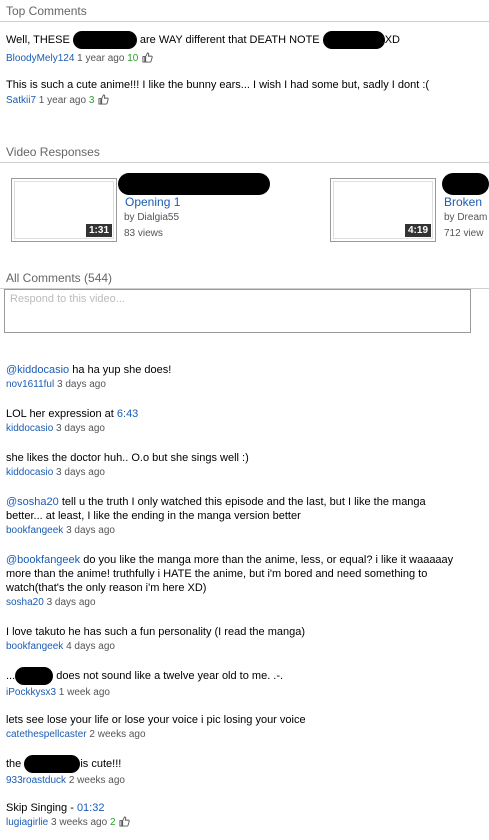  I want to click on timestamp-link: 6:43, so click(127, 414).